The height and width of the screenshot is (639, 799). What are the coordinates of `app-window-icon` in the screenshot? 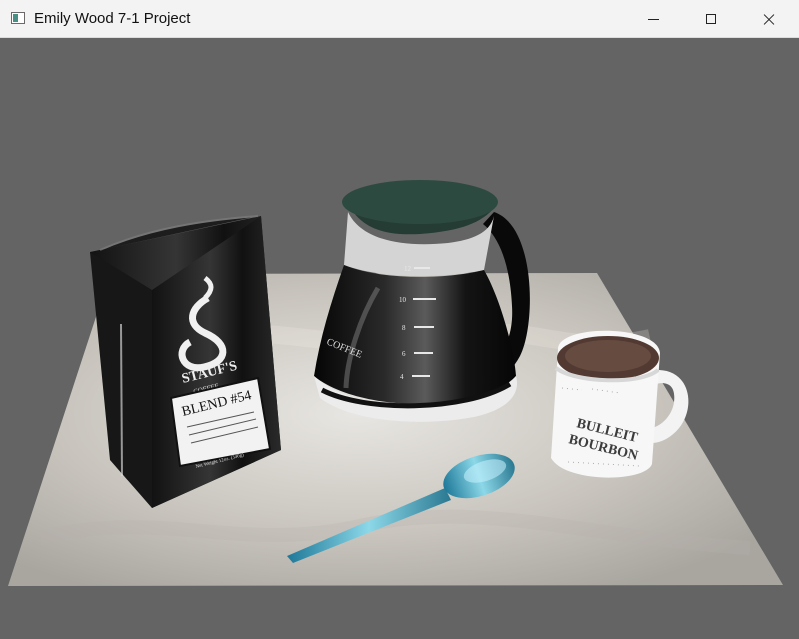 It's located at (18, 18).